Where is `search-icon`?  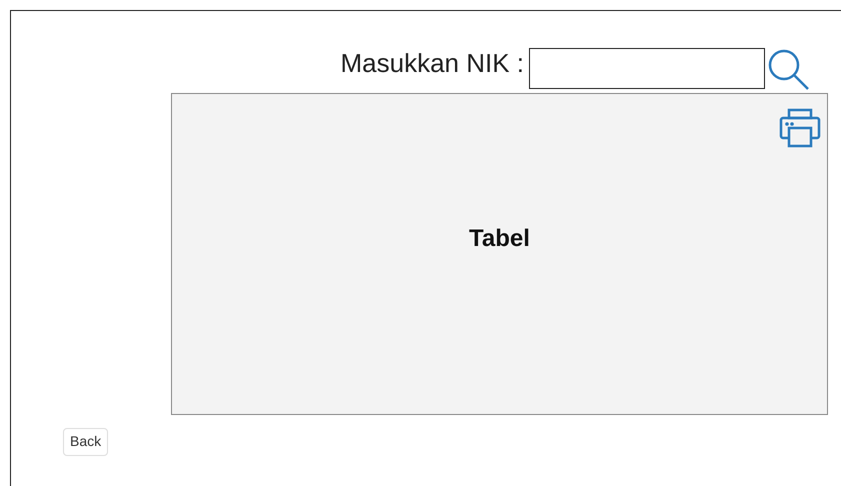 search-icon is located at coordinates (789, 70).